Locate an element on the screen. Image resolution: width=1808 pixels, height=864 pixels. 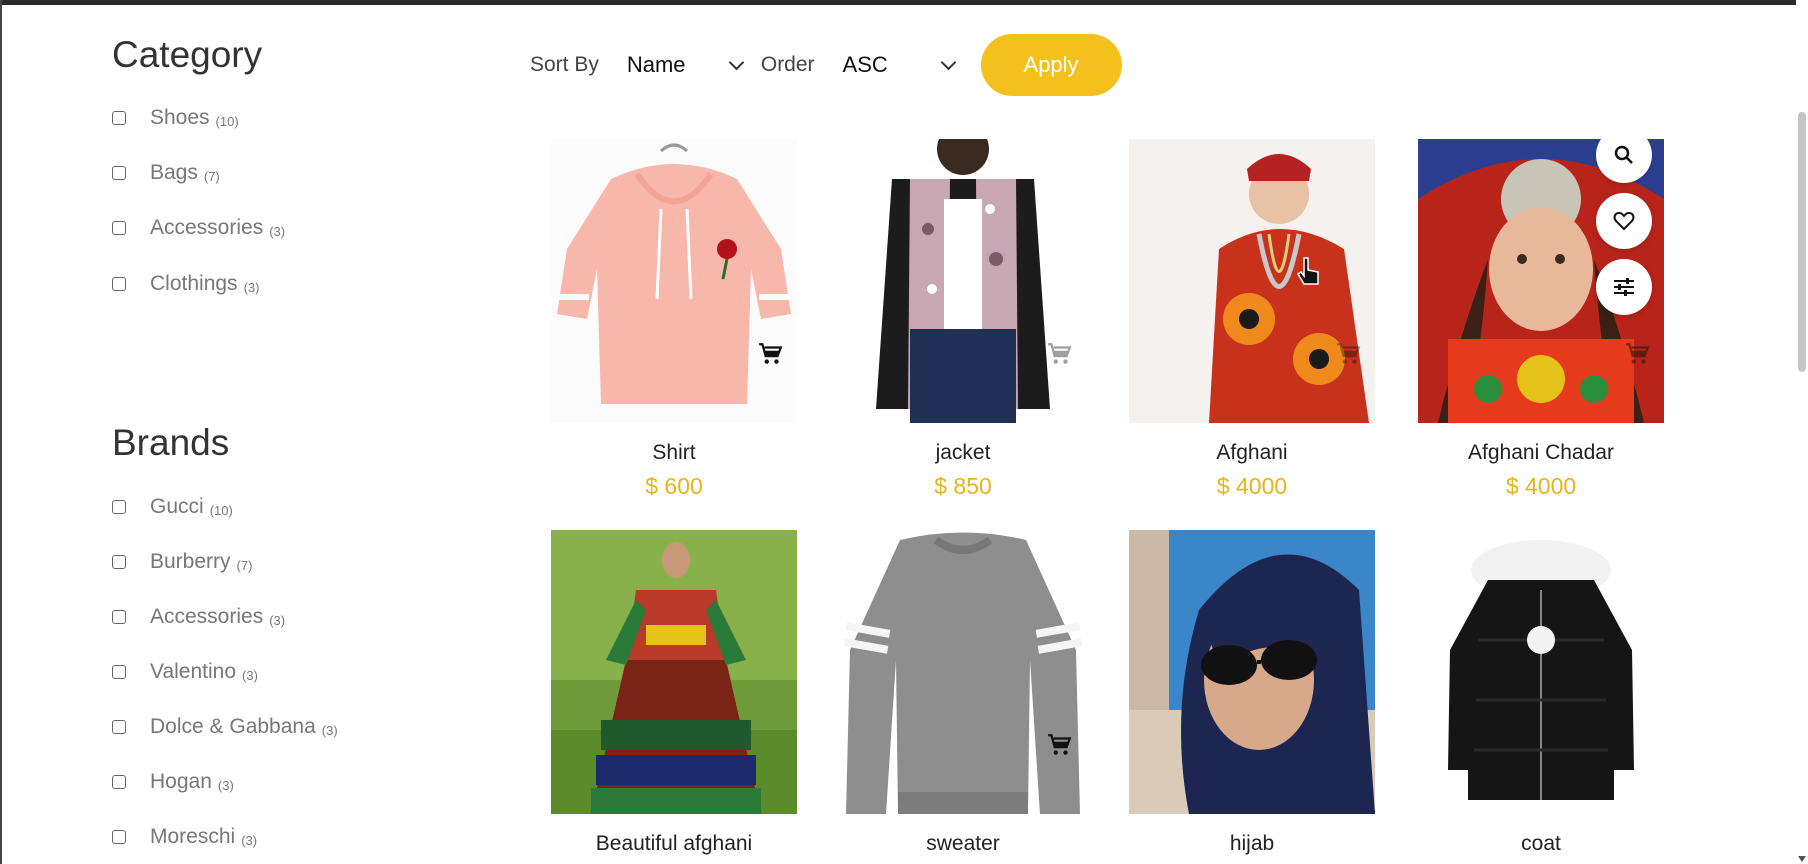
category-label: Accessories is located at coordinates (207, 227).